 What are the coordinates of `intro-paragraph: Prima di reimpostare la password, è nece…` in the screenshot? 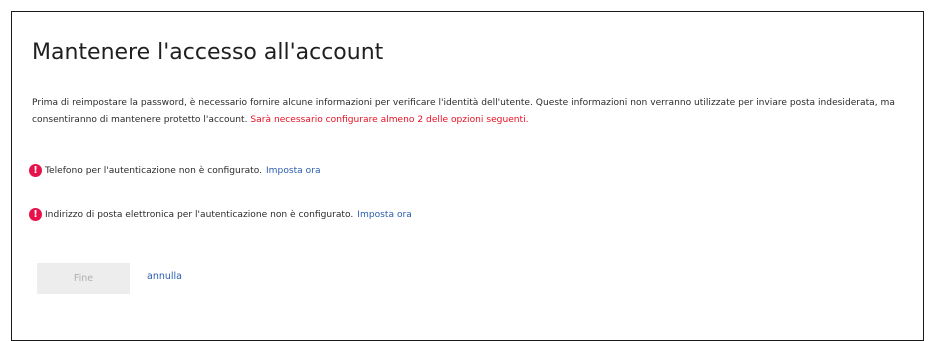 It's located at (474, 112).